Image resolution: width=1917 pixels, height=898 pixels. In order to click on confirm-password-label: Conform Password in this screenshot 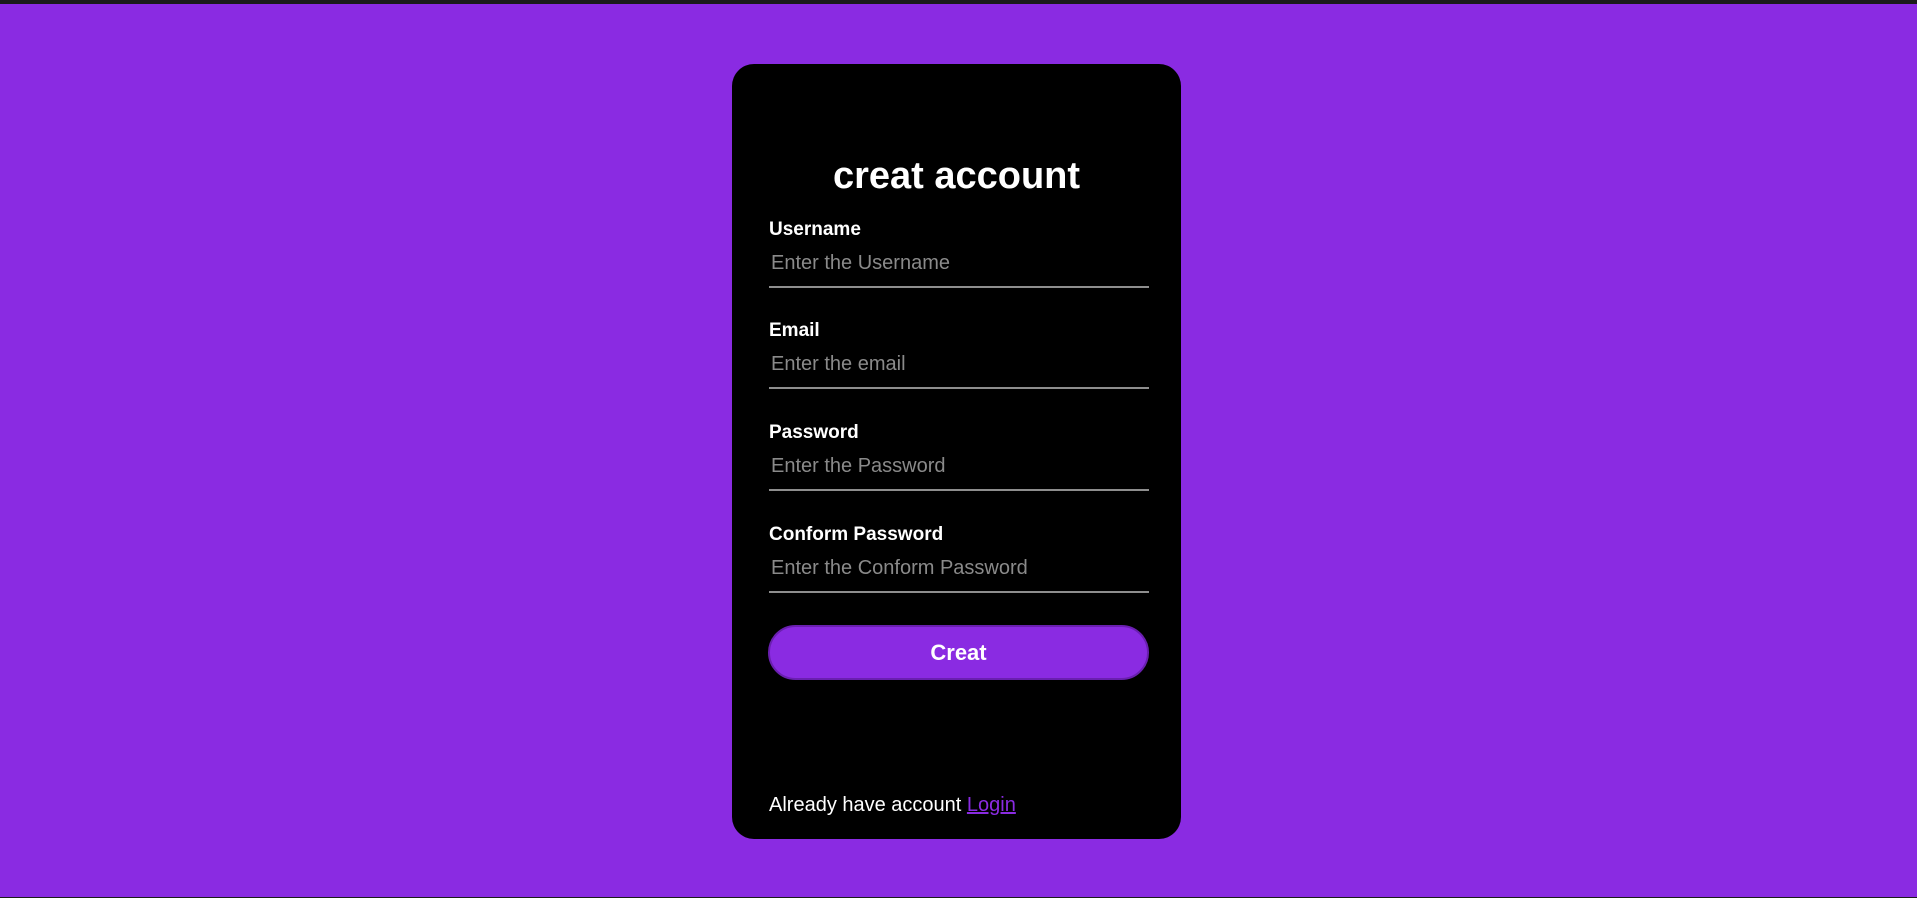, I will do `click(856, 534)`.